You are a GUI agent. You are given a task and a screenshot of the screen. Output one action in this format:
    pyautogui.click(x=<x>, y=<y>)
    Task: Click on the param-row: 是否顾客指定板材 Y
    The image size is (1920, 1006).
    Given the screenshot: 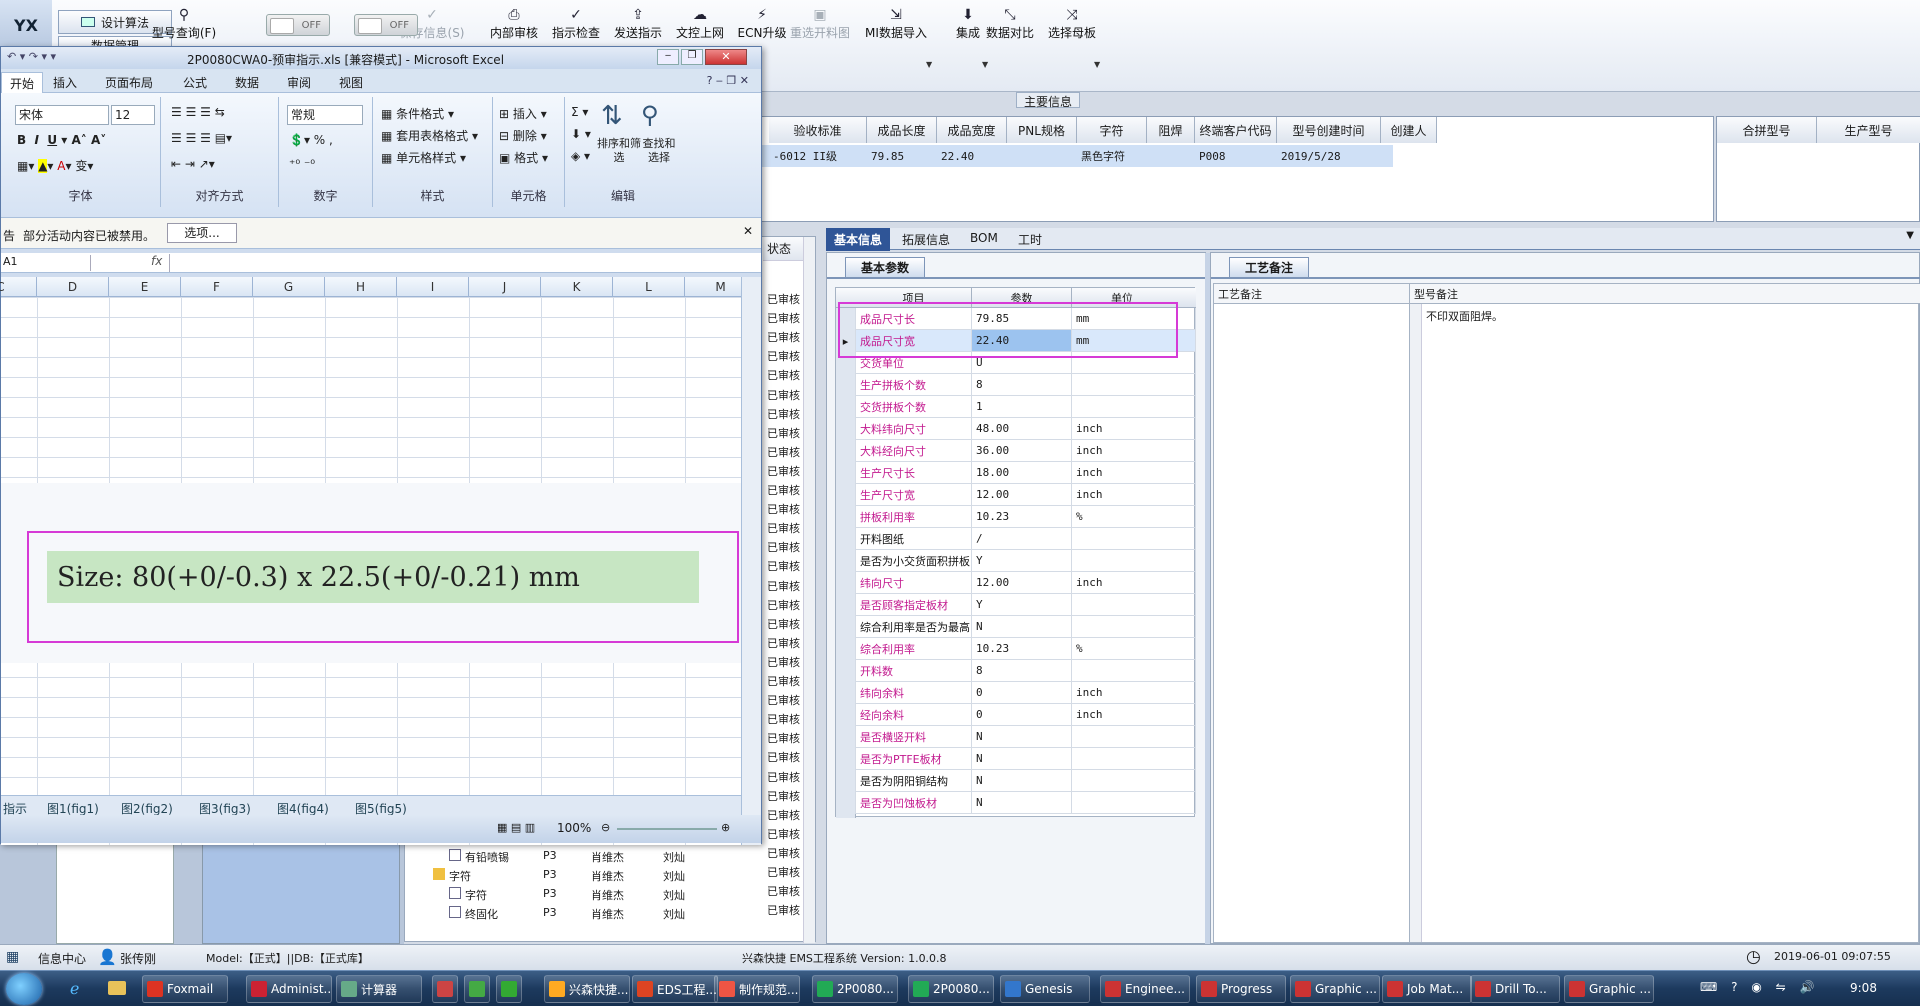 What is the action you would take?
    pyautogui.click(x=1016, y=605)
    